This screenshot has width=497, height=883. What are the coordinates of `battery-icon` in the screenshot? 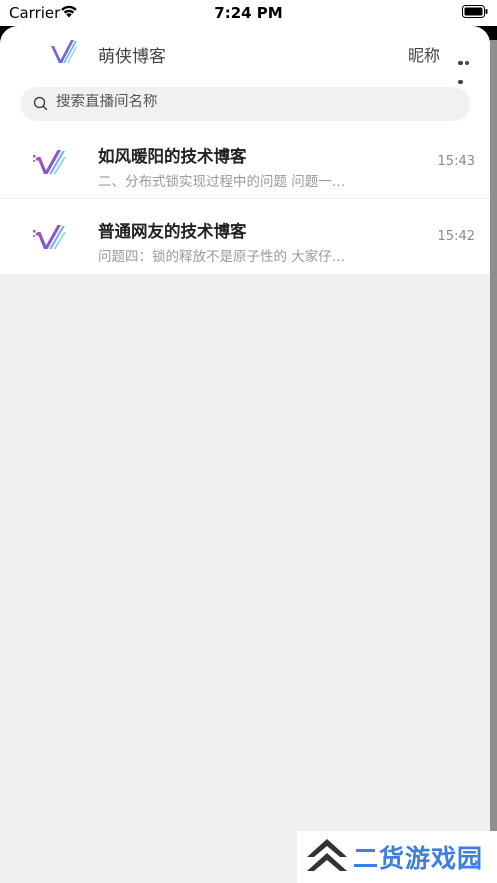 It's located at (475, 11).